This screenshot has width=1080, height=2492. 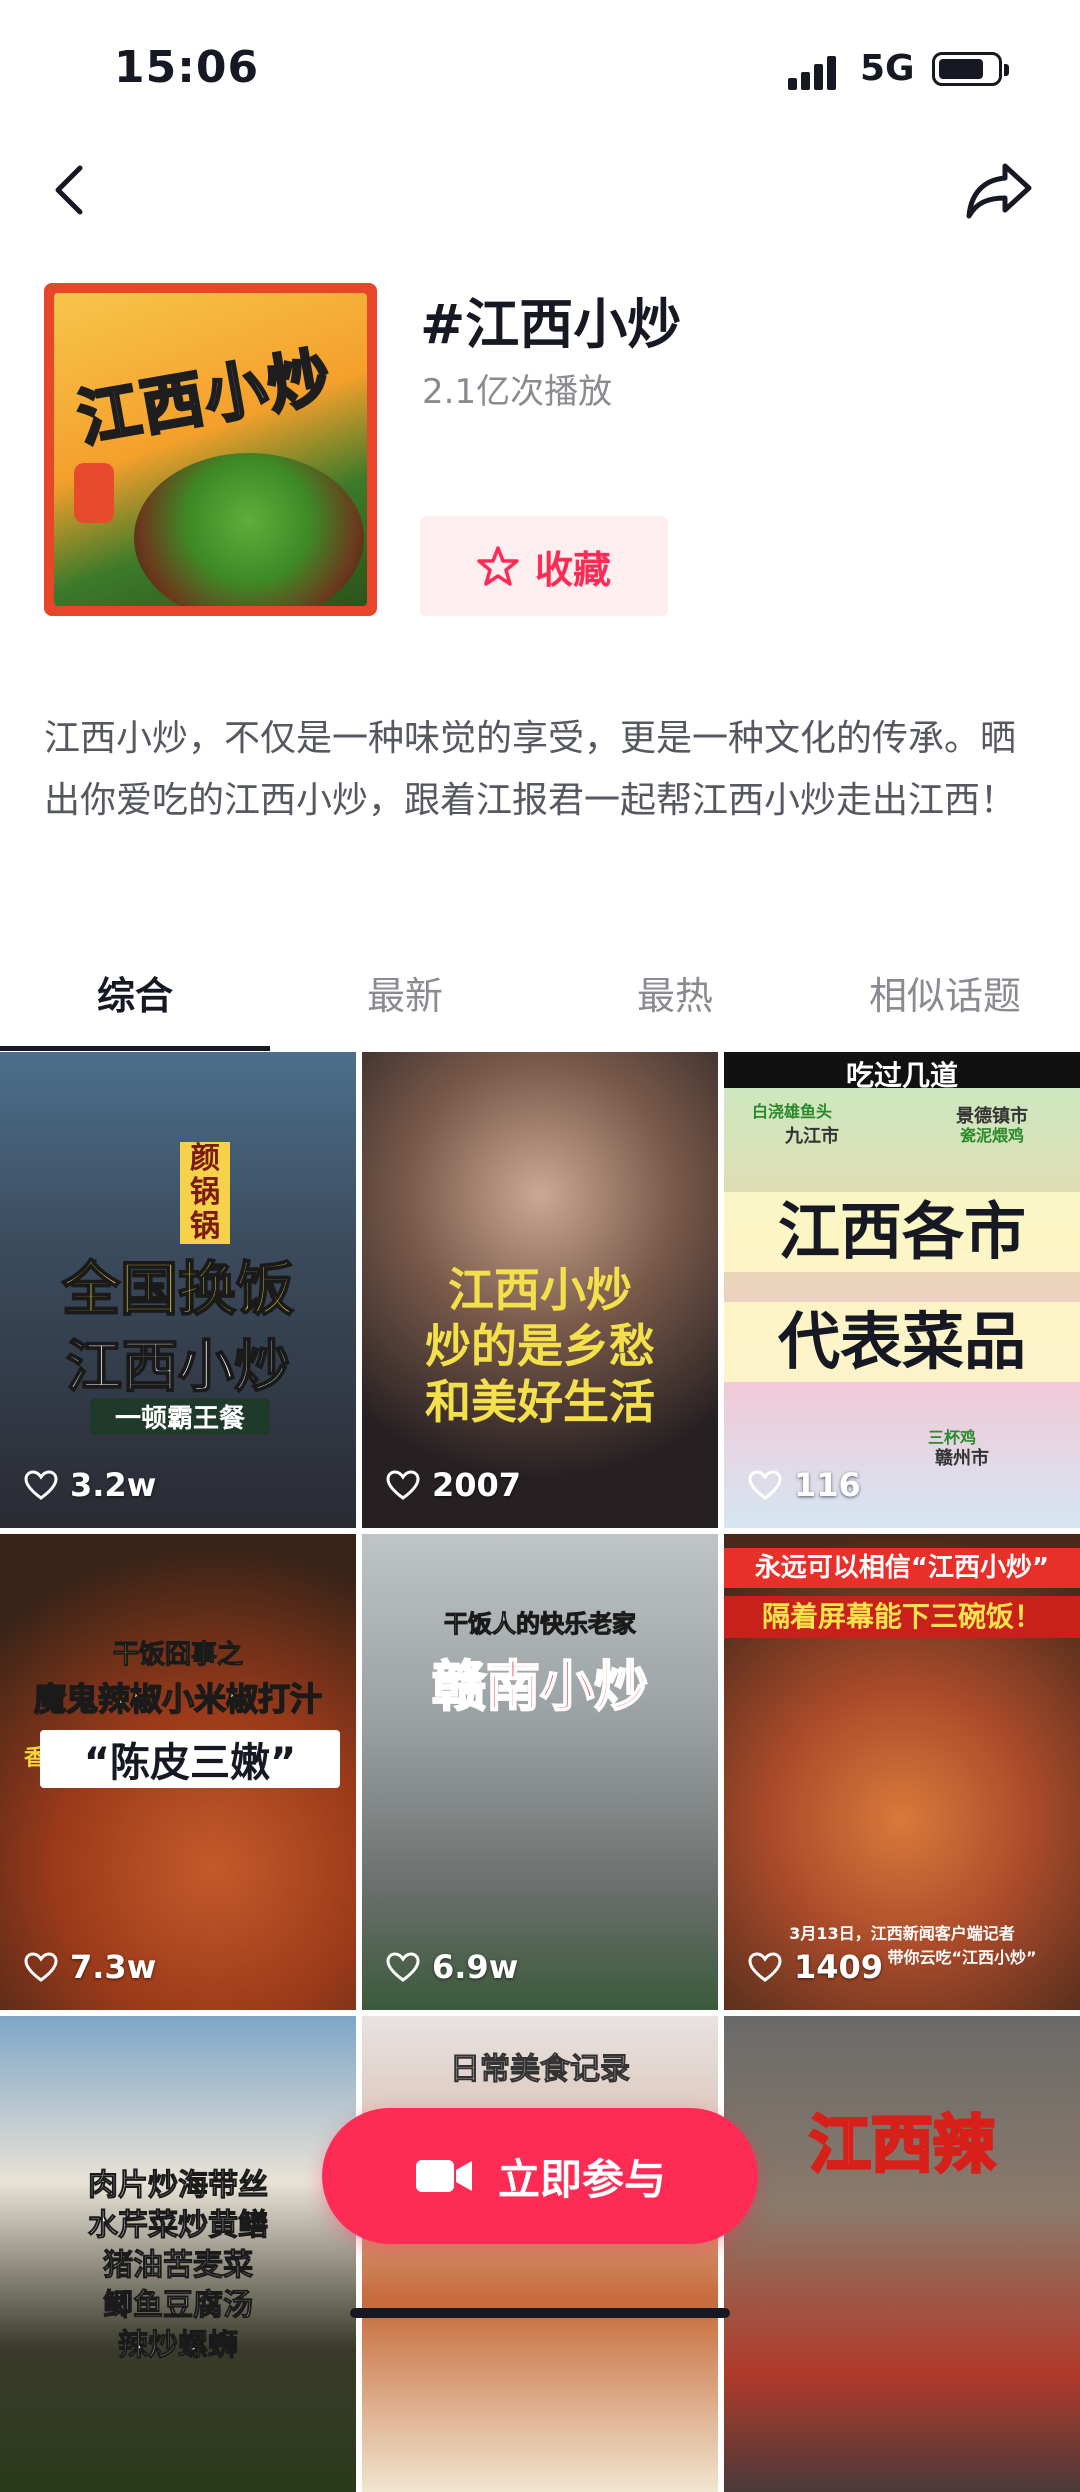 I want to click on favorite-button: 收藏, so click(x=544, y=566).